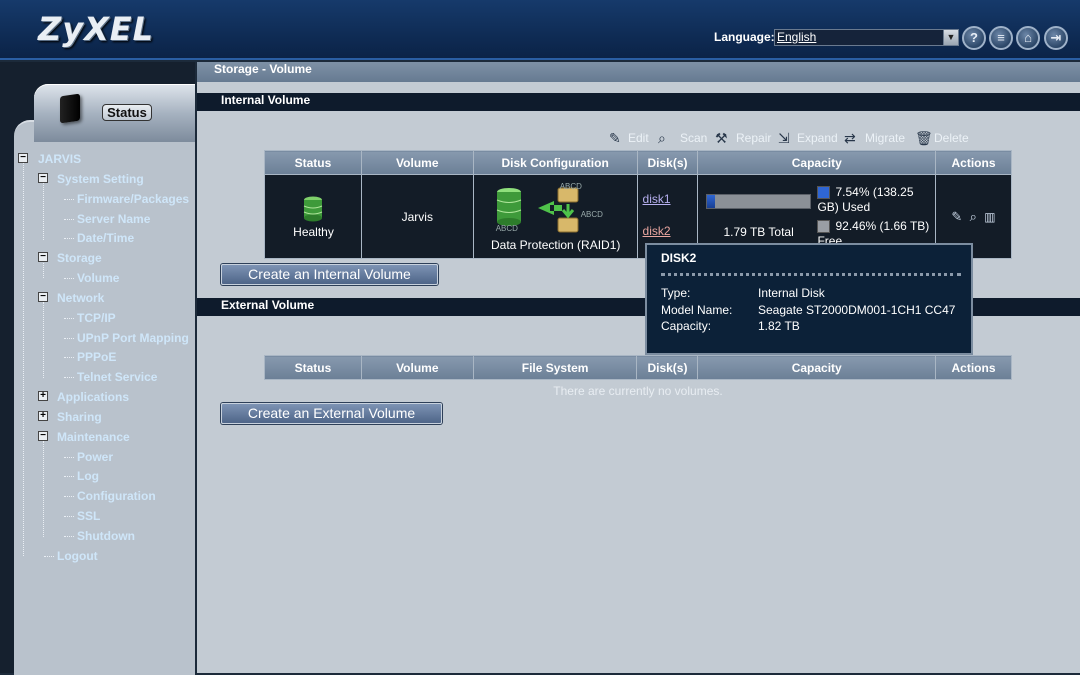  What do you see at coordinates (106, 536) in the screenshot?
I see `tree-item-shutdown: Shutdown` at bounding box center [106, 536].